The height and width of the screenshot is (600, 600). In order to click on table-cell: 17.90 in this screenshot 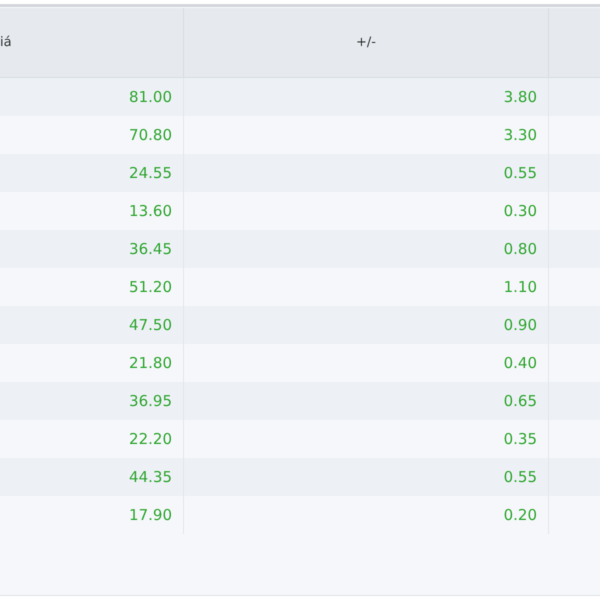, I will do `click(92, 515)`.